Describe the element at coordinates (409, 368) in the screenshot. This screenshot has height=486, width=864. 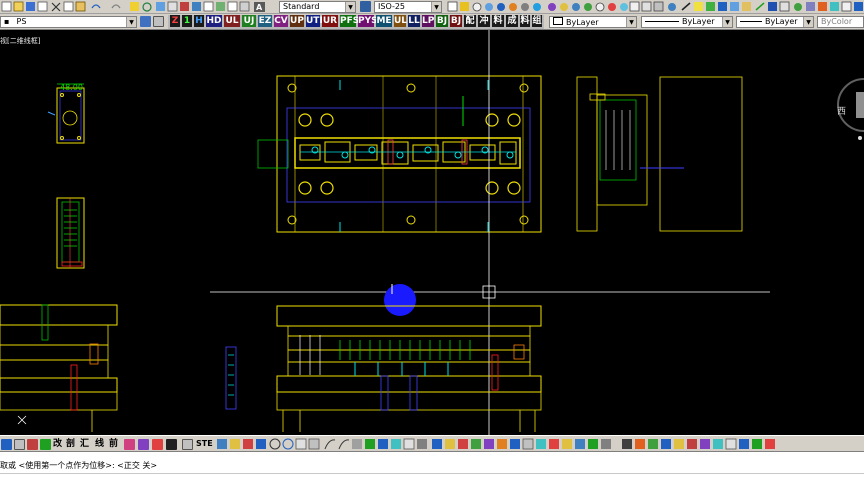
I see `main-die-front-view` at that location.